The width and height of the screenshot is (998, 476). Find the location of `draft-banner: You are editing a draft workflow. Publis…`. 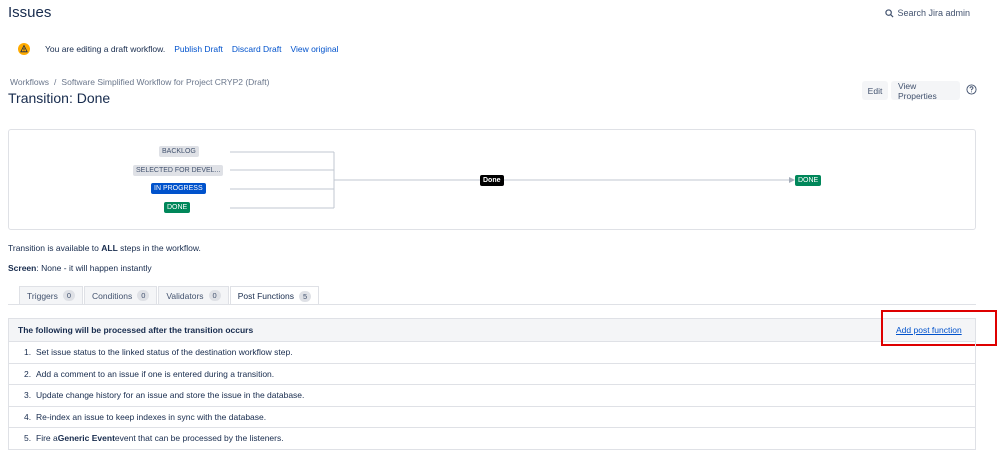

draft-banner: You are editing a draft workflow. Publis… is located at coordinates (178, 49).